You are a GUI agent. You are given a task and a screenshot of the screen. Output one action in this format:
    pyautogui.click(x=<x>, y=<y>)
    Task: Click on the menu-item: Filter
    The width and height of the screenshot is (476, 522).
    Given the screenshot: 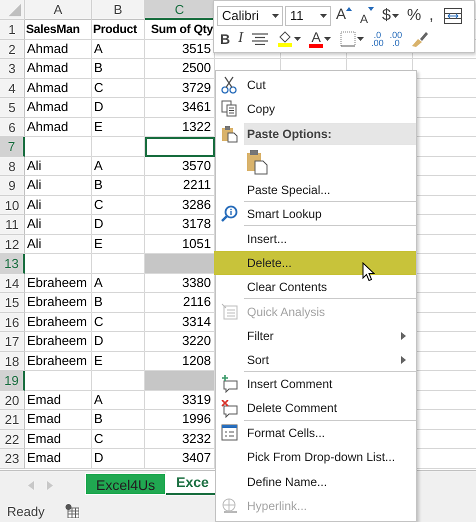 What is the action you would take?
    pyautogui.click(x=330, y=336)
    